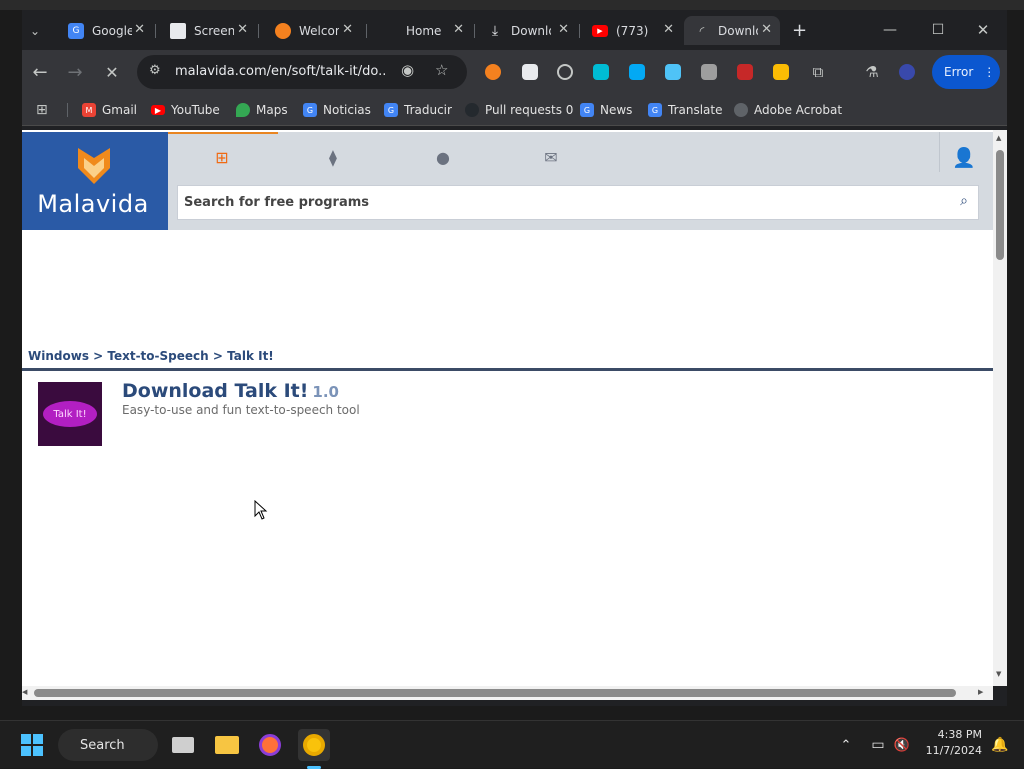 The width and height of the screenshot is (1024, 769). I want to click on minimize-icon: —, so click(890, 30).